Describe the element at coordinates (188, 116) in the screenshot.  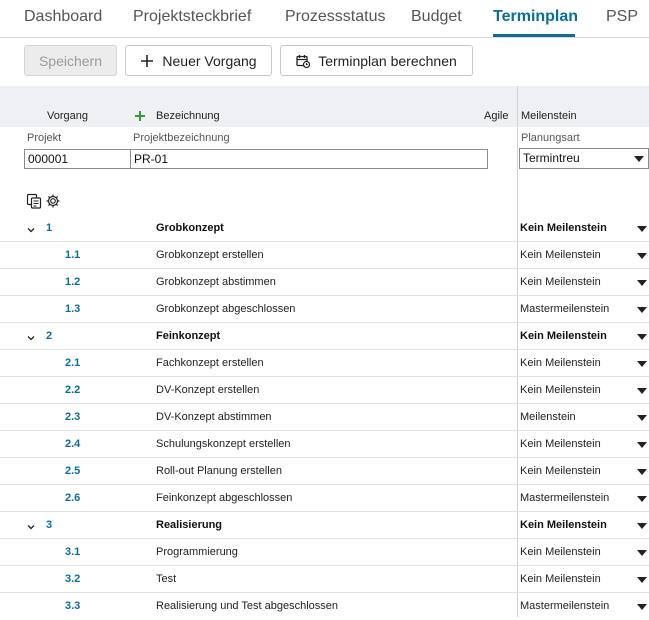
I see `column-header-bezeichnung: Bezeichnung` at that location.